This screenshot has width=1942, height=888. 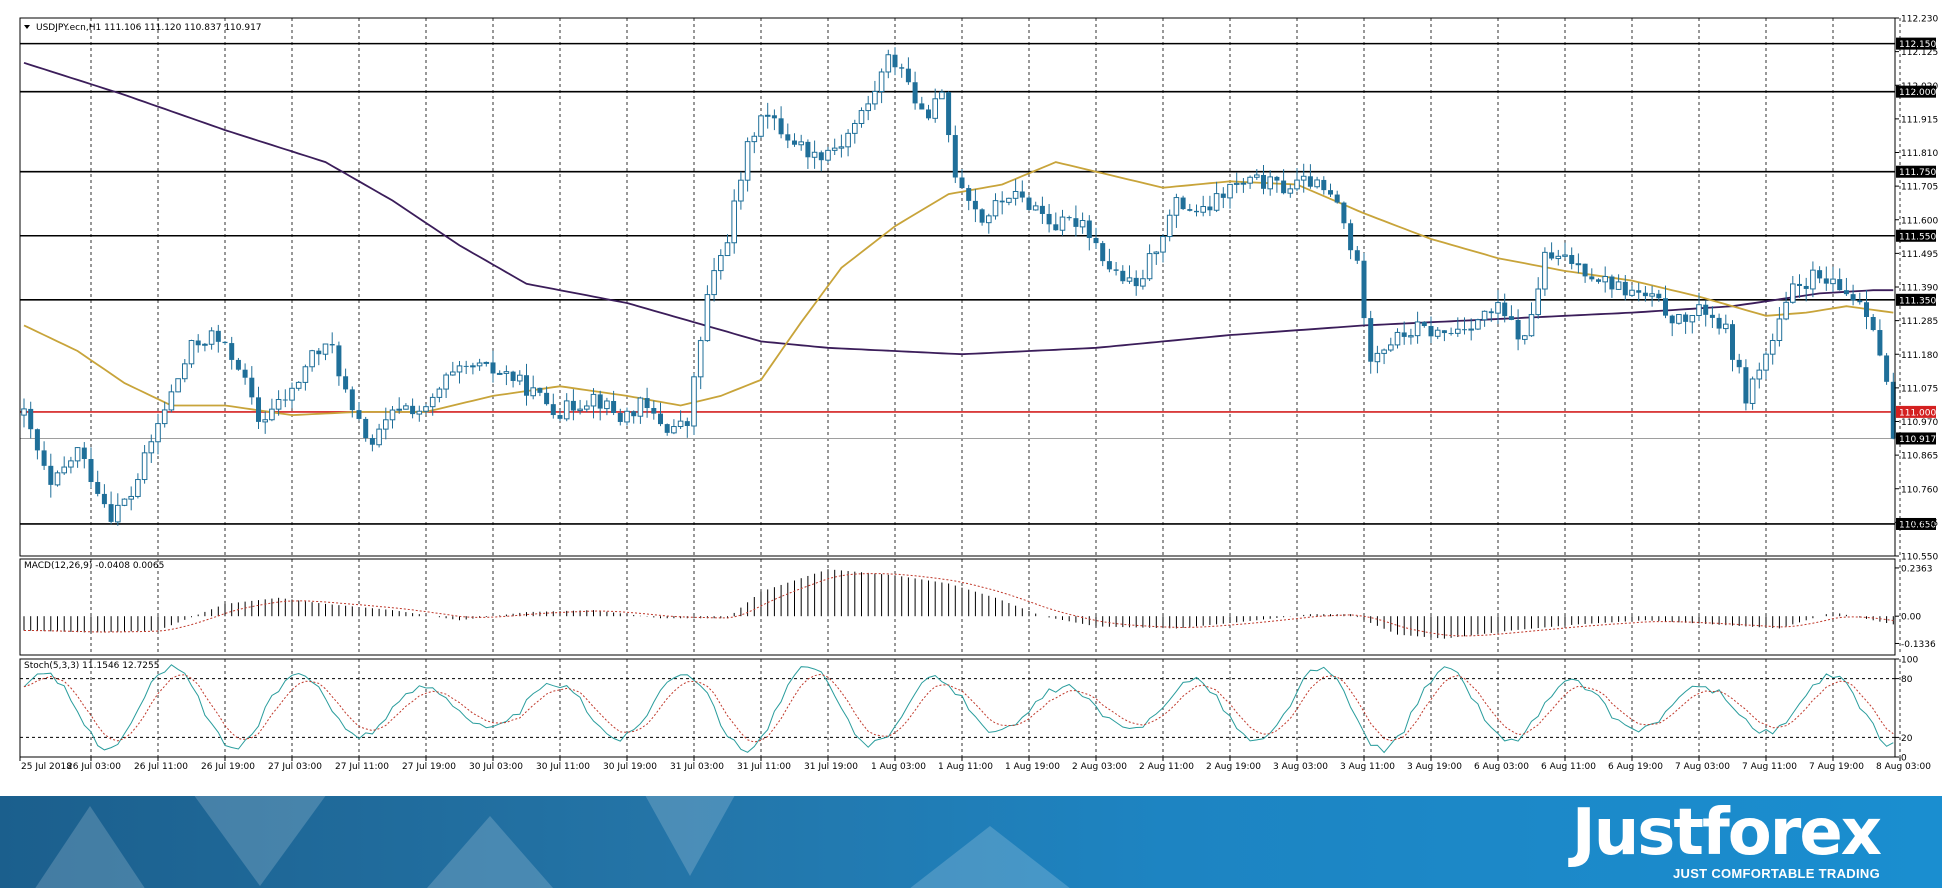 What do you see at coordinates (1919, 423) in the screenshot?
I see `price-tick-label: 110.970` at bounding box center [1919, 423].